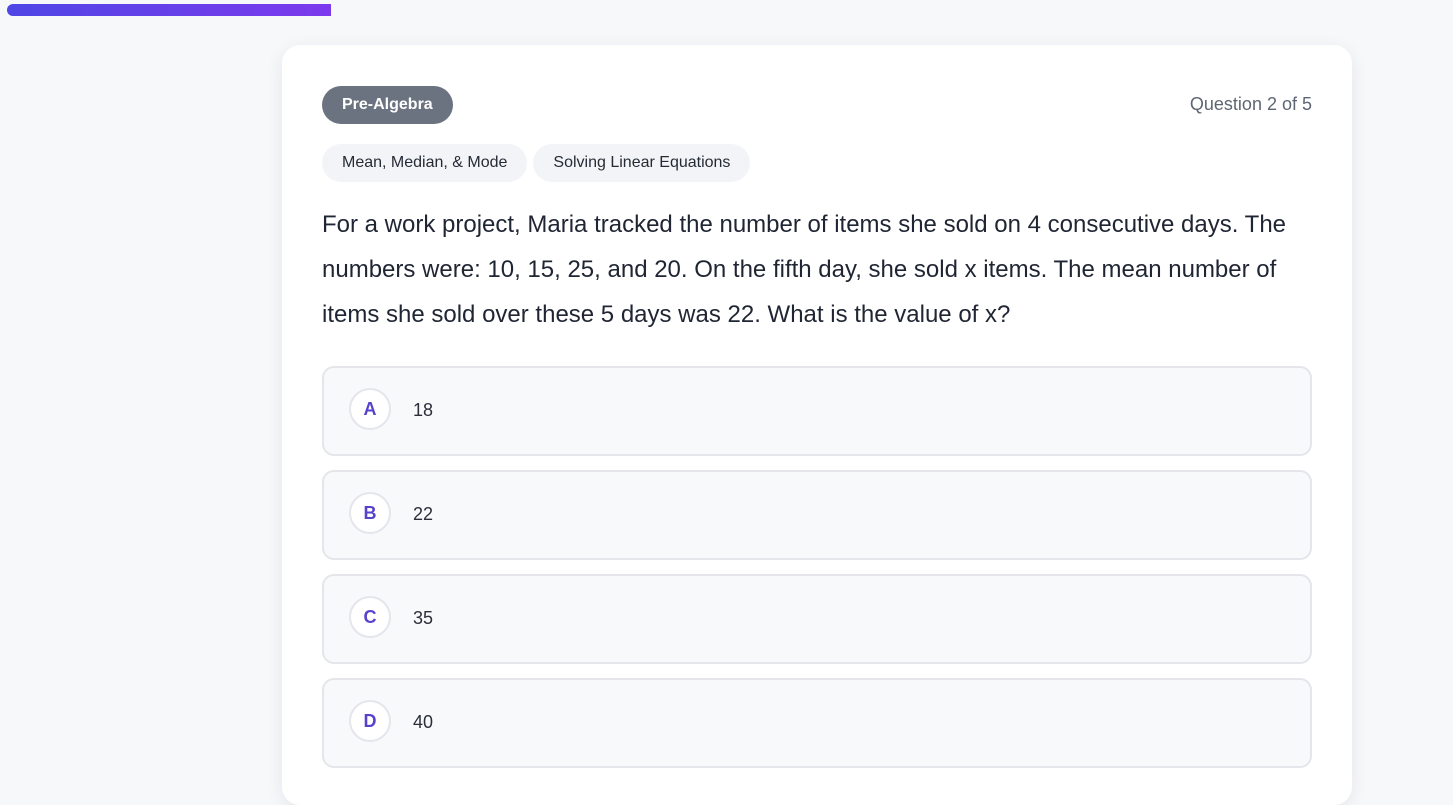 The image size is (1453, 805). I want to click on choice-option-d: D 40, so click(817, 723).